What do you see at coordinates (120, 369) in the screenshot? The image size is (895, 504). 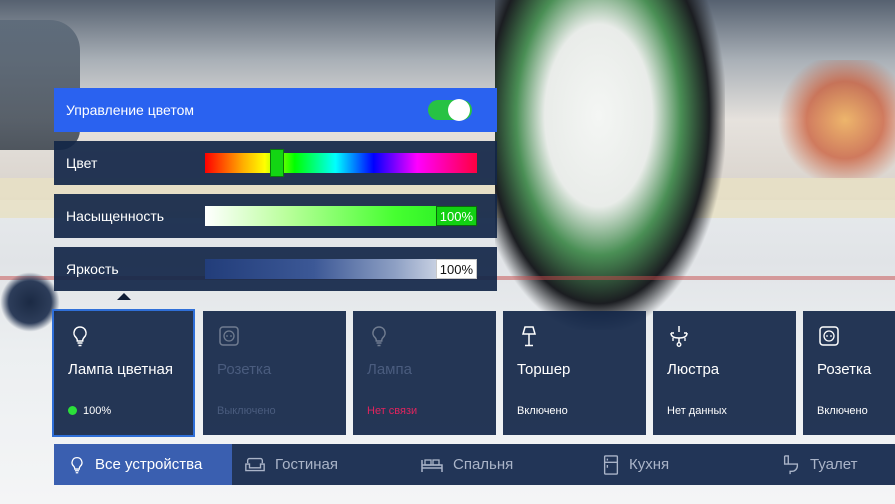 I see `device-name: Лампа цветная` at bounding box center [120, 369].